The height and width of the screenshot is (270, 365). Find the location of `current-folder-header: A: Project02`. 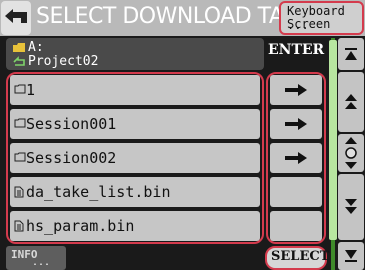

current-folder-header: A: Project02 is located at coordinates (135, 54).